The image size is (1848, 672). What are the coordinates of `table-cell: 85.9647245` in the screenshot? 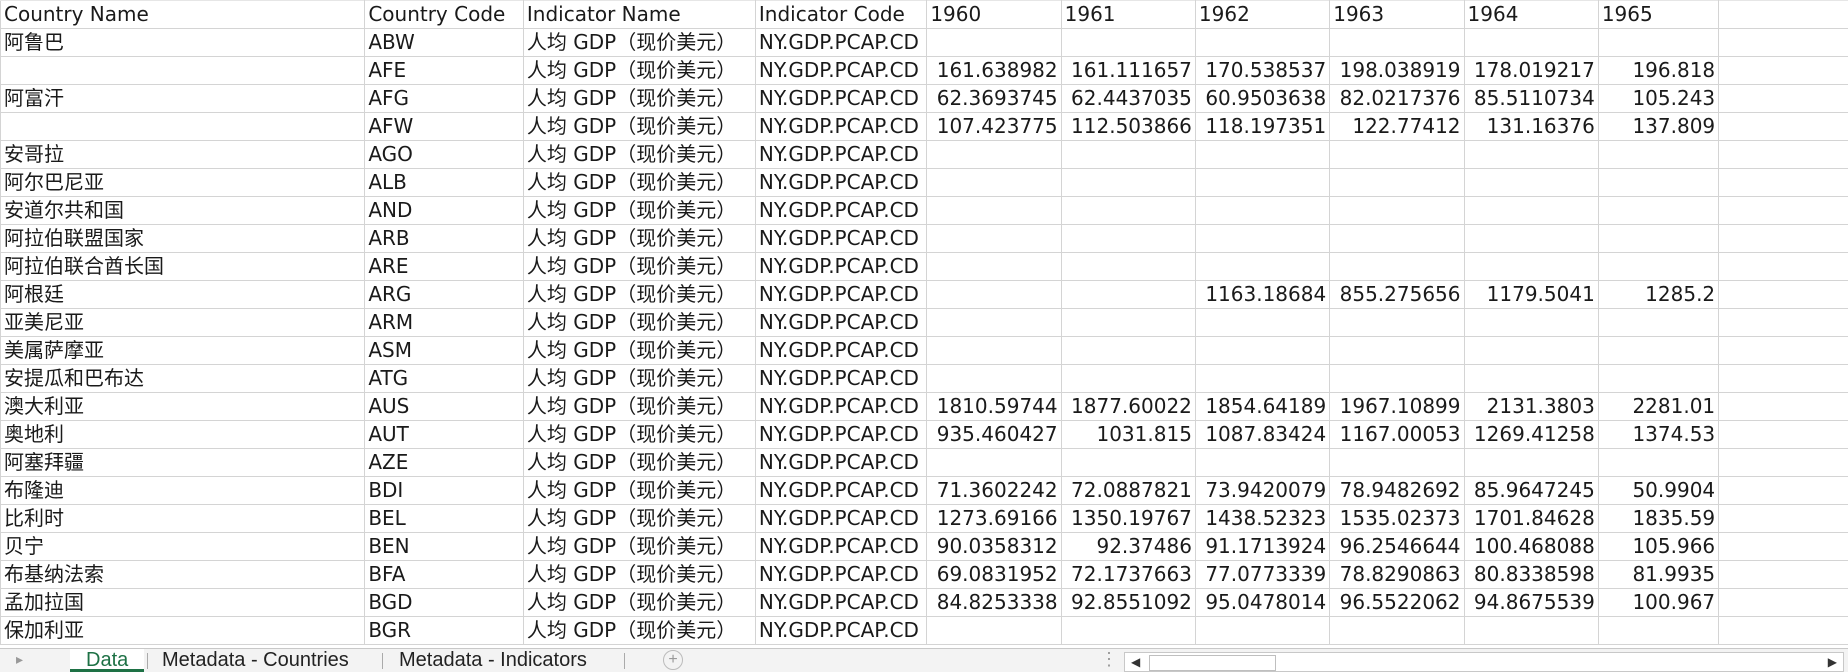 It's located at (1531, 491).